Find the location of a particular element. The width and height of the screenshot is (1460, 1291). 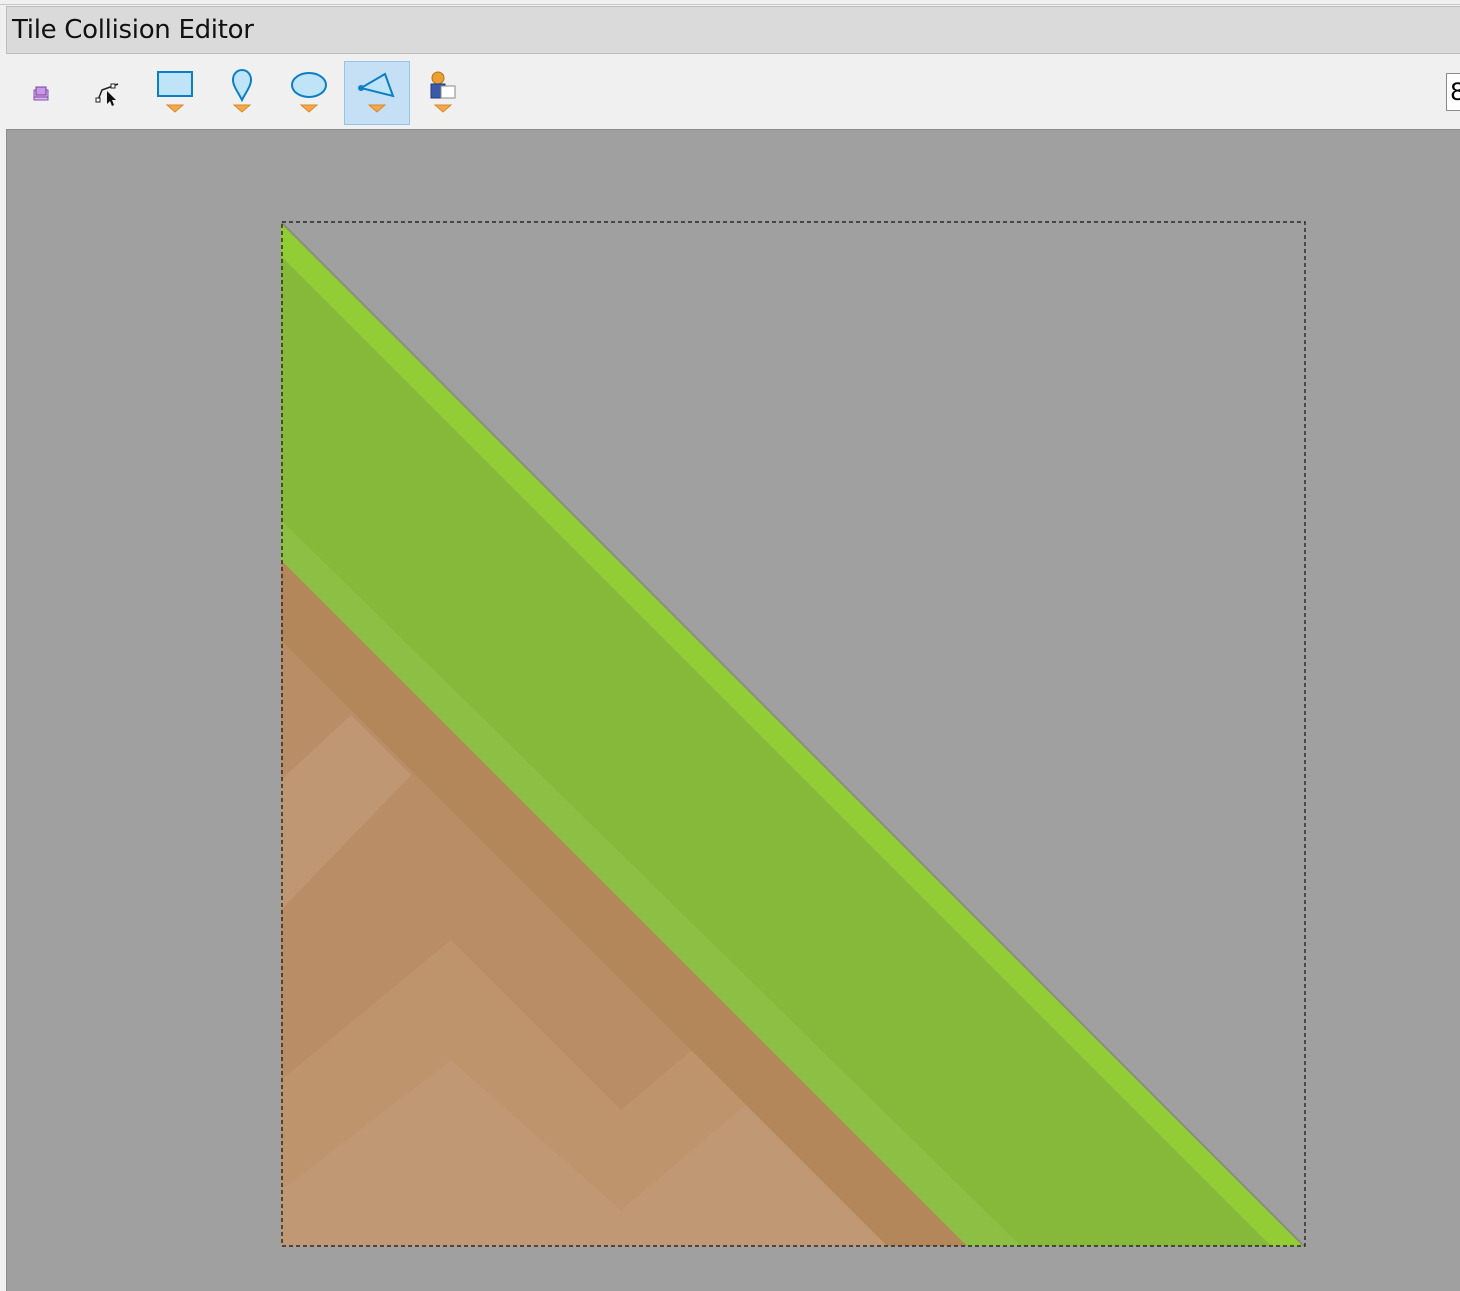

select-objects-tool-button is located at coordinates (42, 93).